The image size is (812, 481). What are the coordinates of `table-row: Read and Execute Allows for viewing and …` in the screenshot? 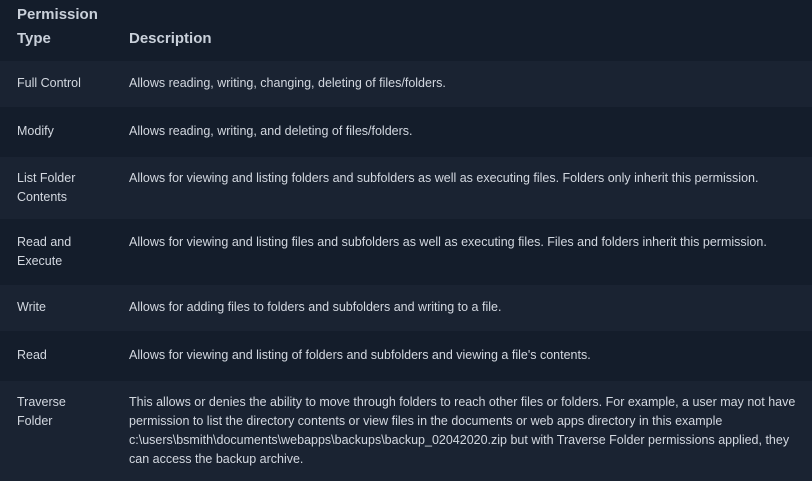 It's located at (406, 251).